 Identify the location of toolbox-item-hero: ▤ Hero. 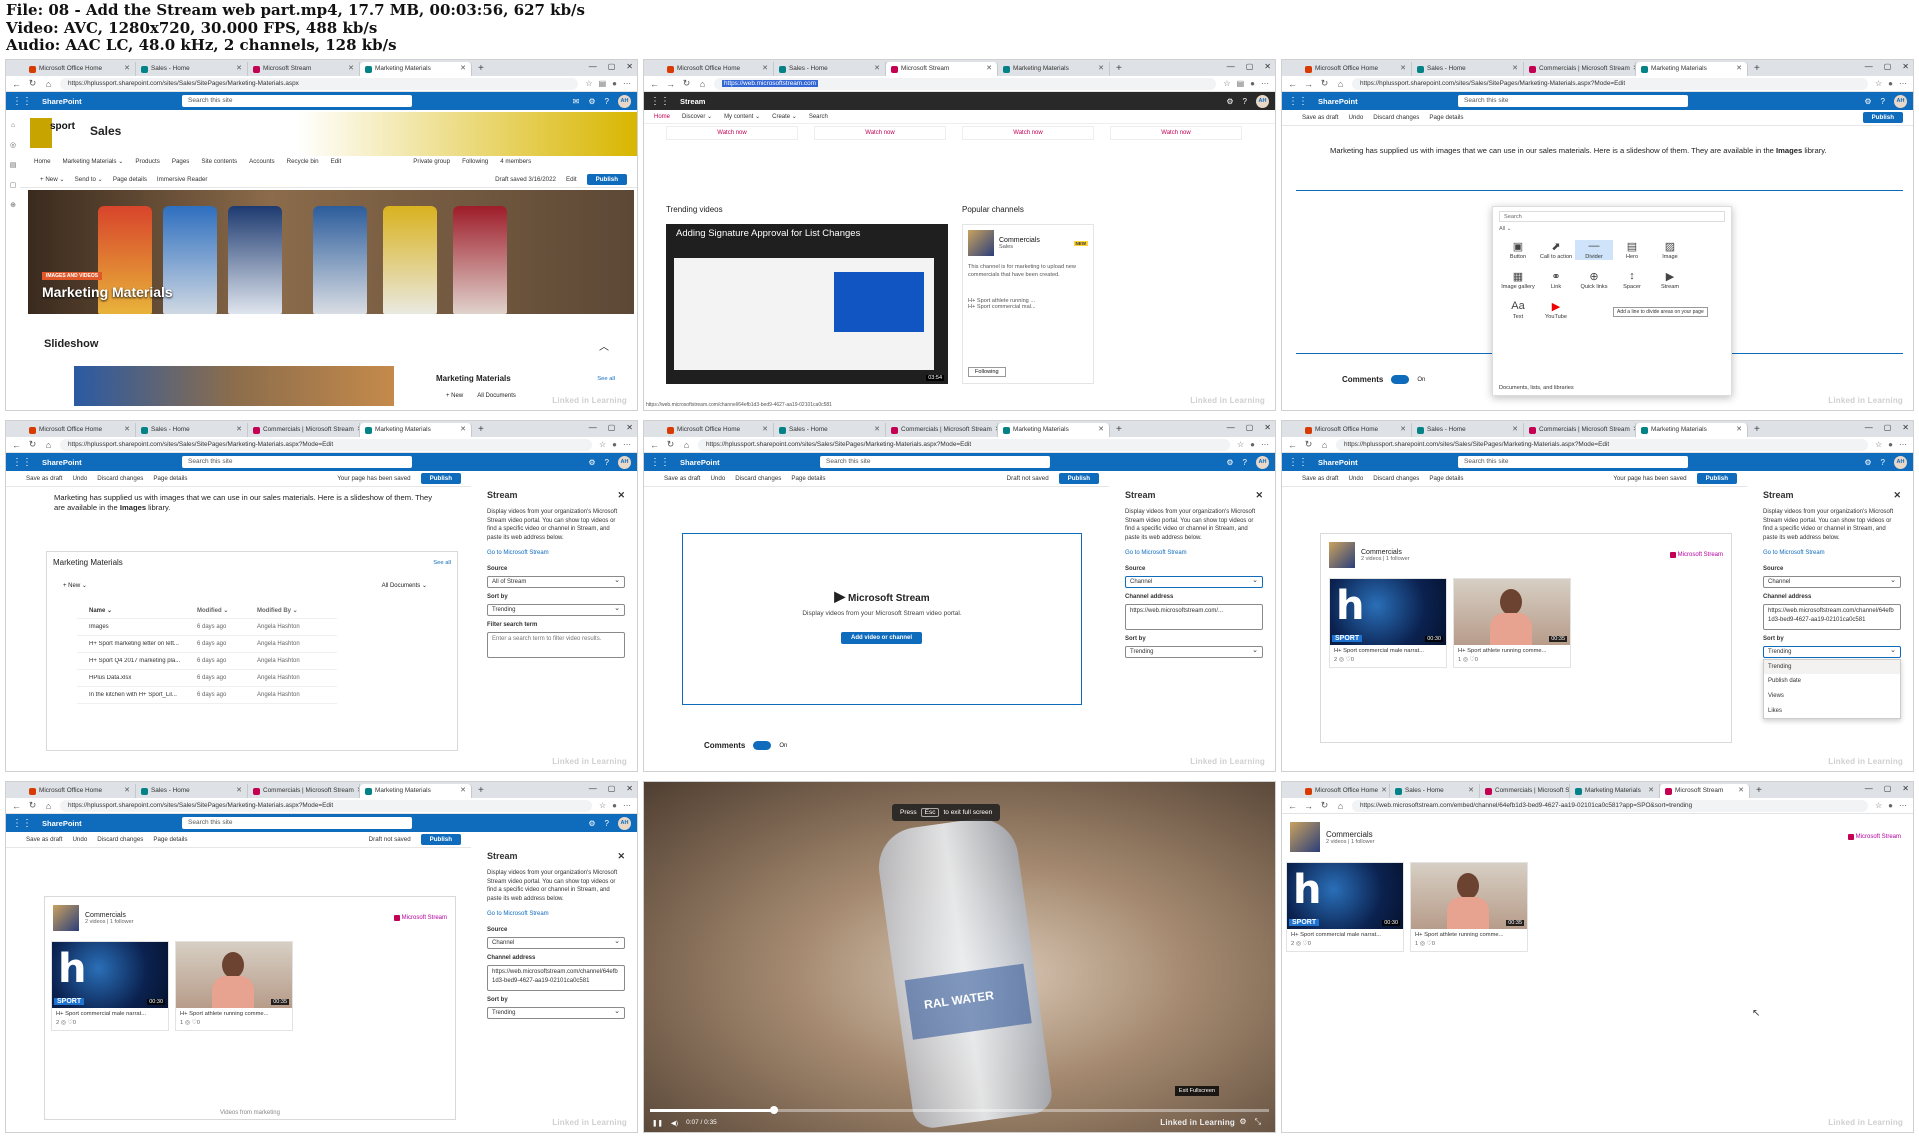
(1632, 250).